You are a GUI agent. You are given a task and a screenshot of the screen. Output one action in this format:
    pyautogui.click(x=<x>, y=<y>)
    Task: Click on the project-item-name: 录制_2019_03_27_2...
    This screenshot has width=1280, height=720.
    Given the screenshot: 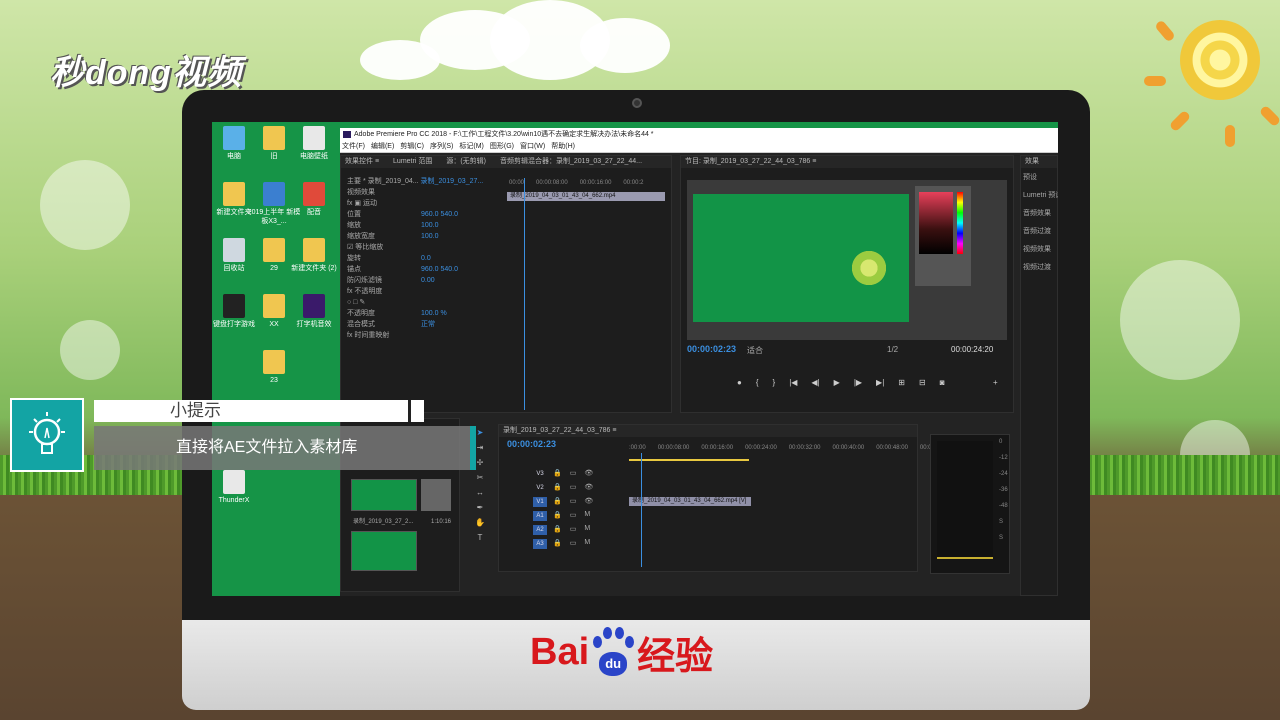 What is the action you would take?
    pyautogui.click(x=380, y=522)
    